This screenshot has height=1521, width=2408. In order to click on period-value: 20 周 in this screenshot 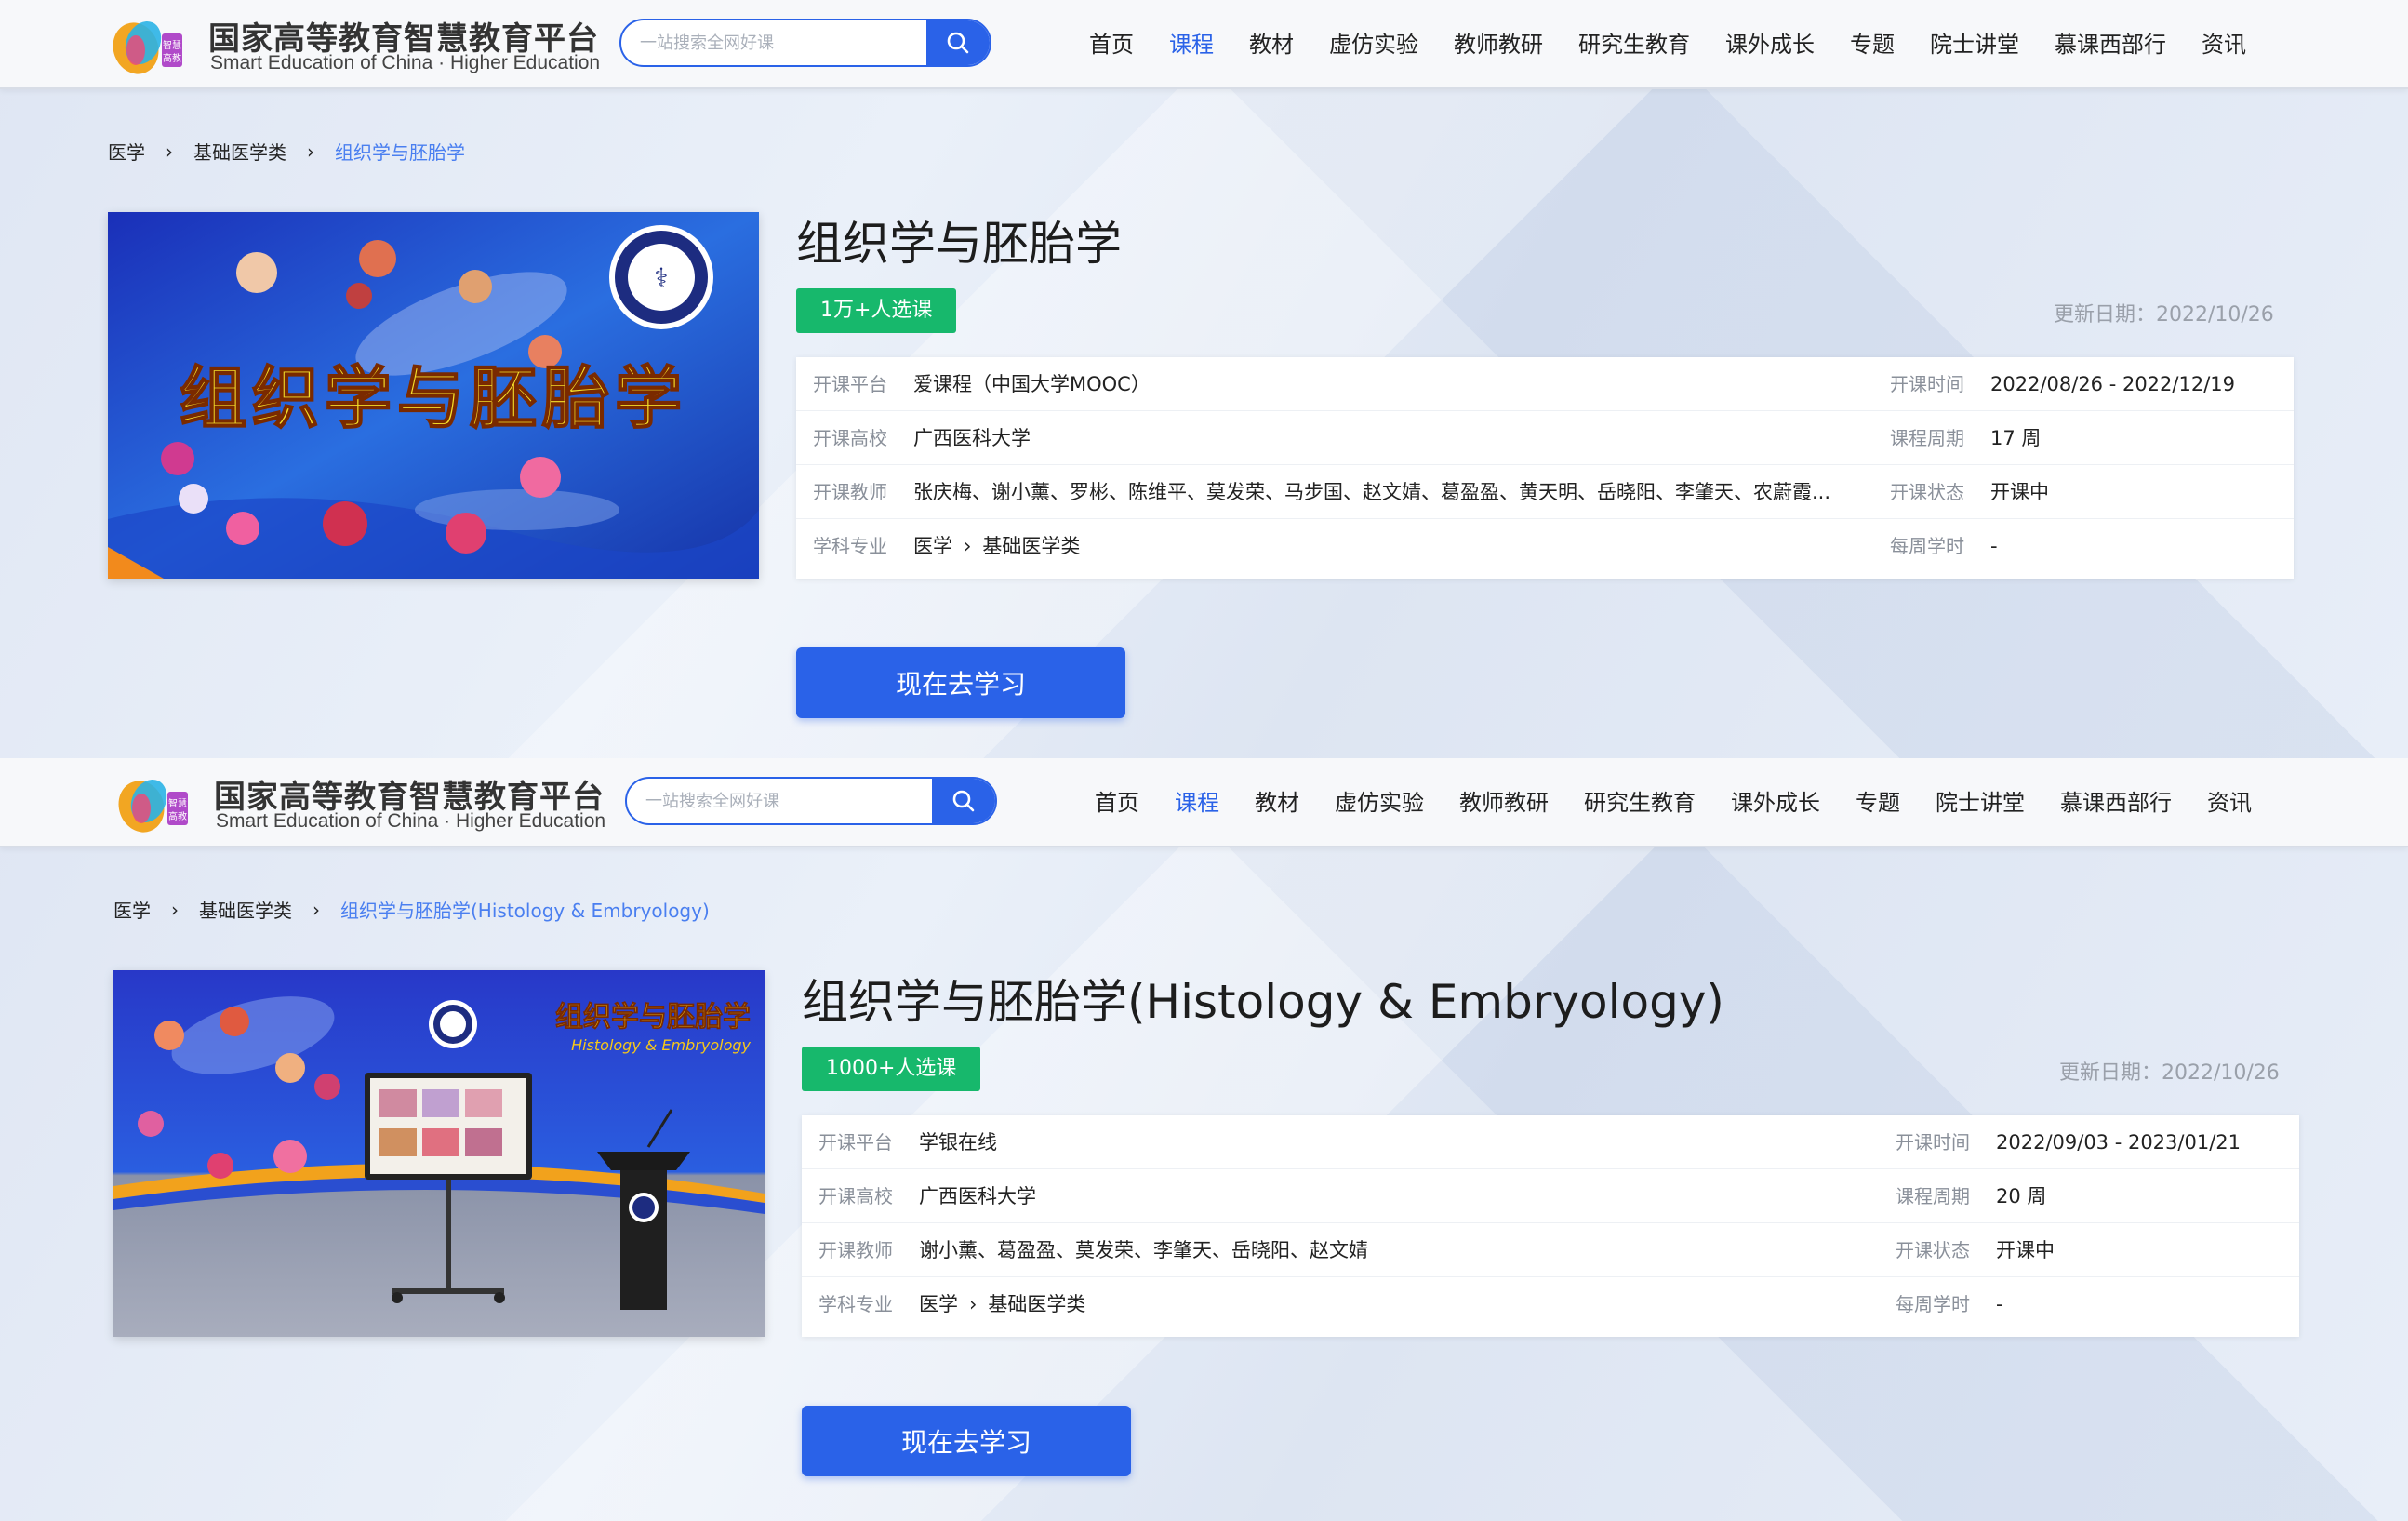, I will do `click(2022, 1196)`.